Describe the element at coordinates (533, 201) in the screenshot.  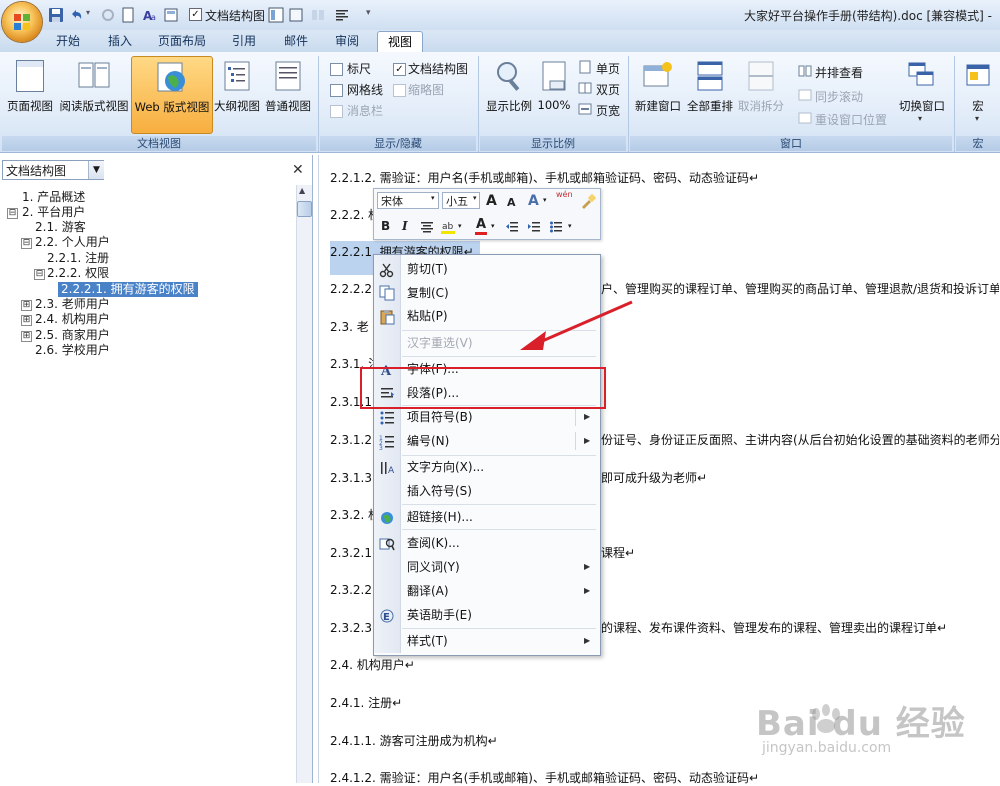
I see `styles-icon: A` at that location.